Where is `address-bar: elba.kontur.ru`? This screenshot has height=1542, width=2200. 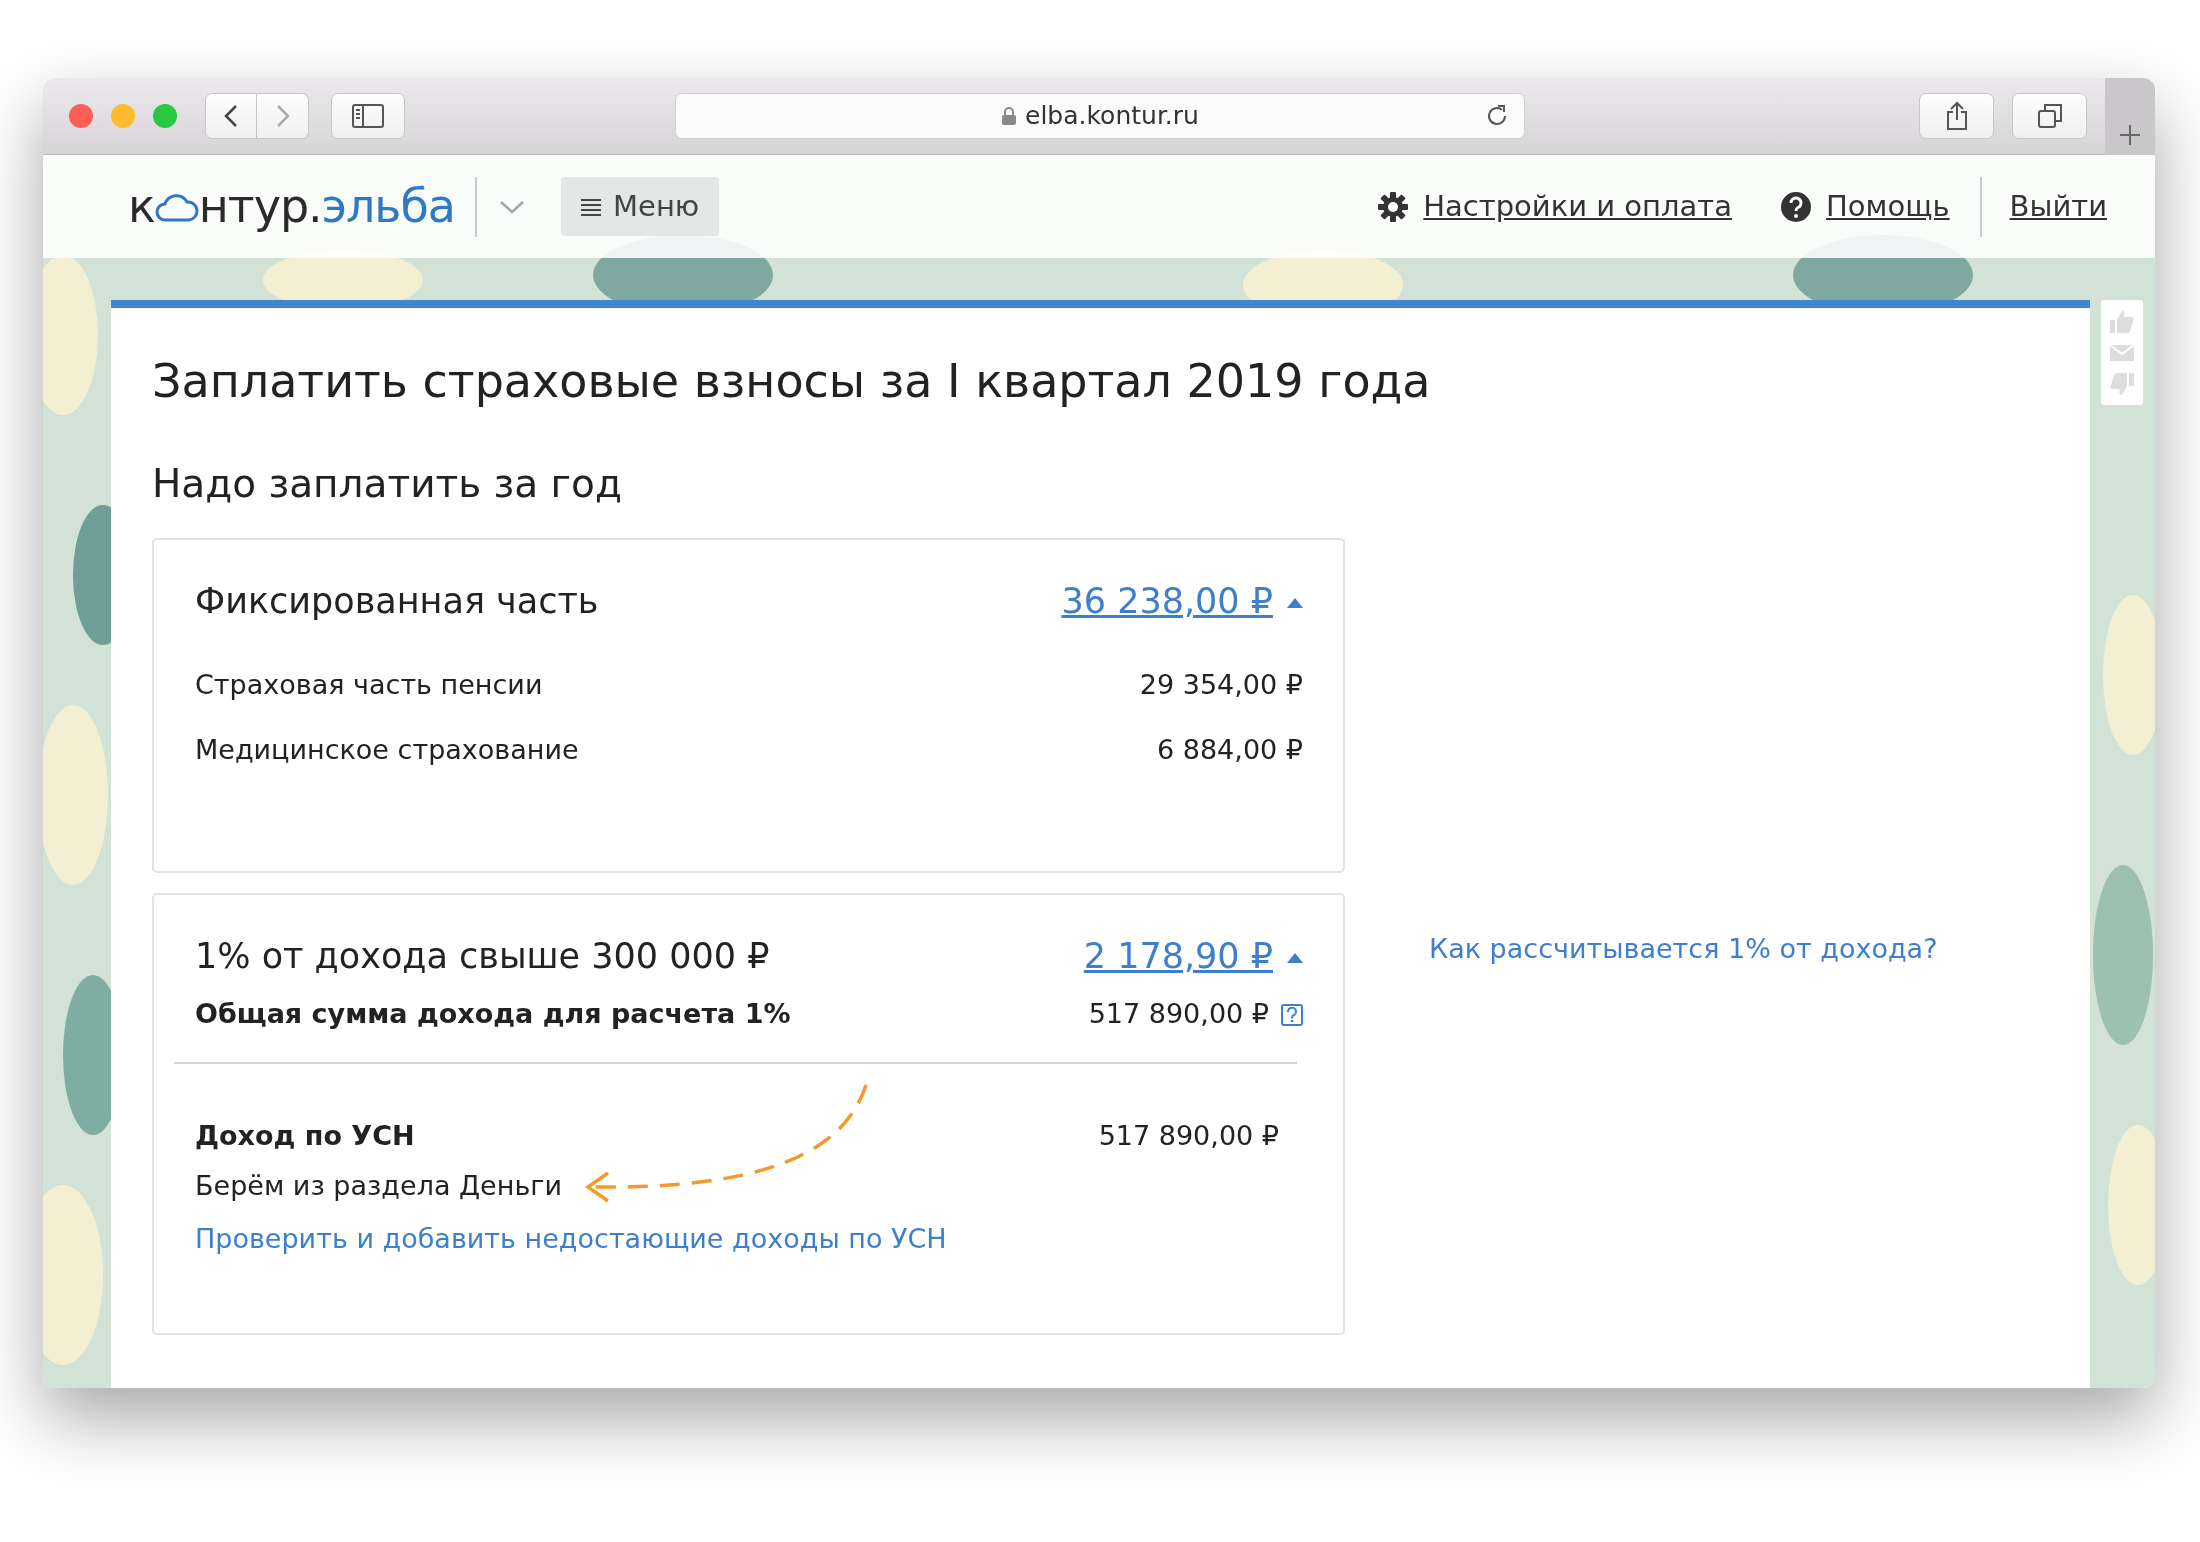 address-bar: elba.kontur.ru is located at coordinates (1100, 116).